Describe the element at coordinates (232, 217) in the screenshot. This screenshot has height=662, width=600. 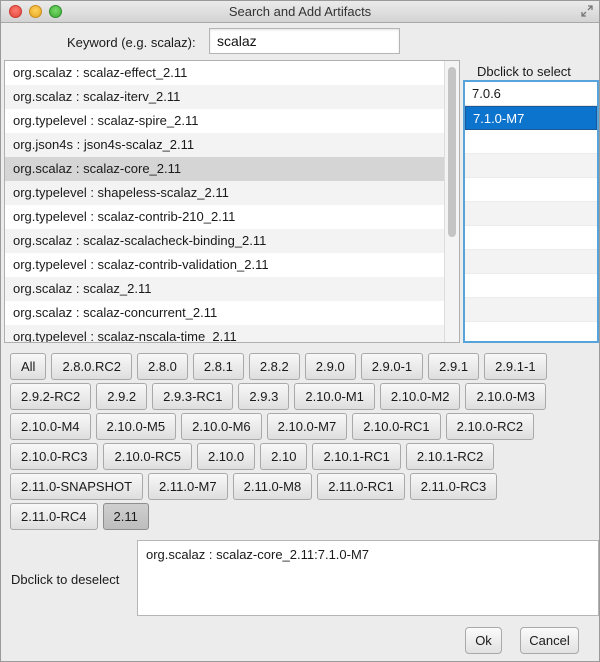
I see `artifact-row: org.typelevel : scalaz-contrib-210_2.11` at that location.